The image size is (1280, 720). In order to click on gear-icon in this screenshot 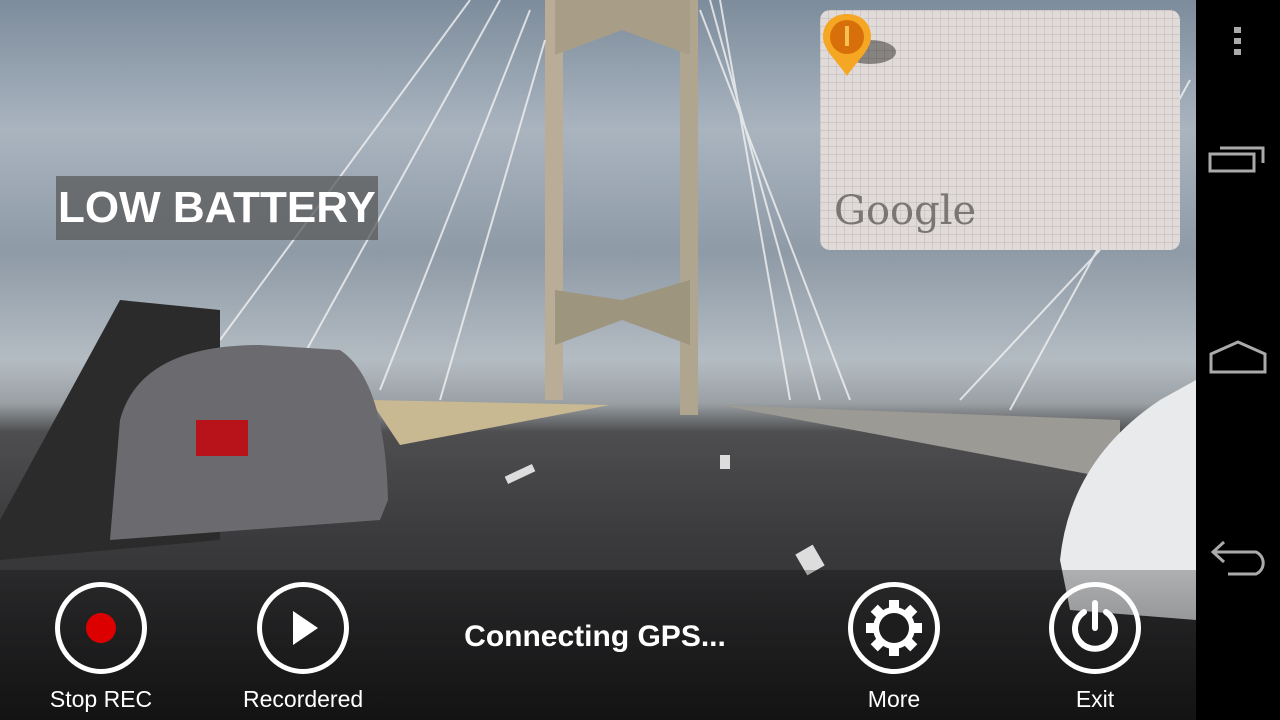, I will do `click(894, 628)`.